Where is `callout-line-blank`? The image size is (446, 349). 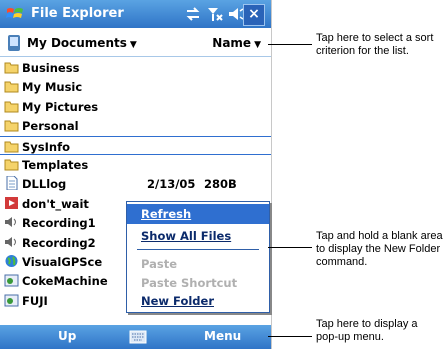 callout-line-blank is located at coordinates (290, 247).